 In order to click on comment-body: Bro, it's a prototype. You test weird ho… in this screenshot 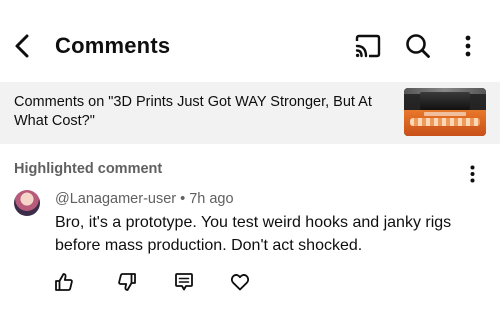, I will do `click(253, 234)`.